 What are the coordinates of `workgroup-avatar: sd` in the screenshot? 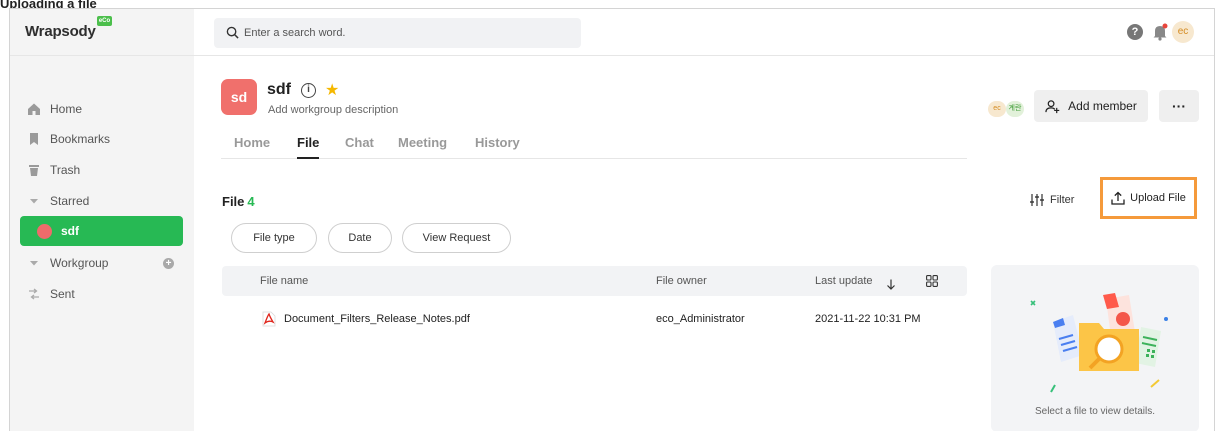 It's located at (239, 97).